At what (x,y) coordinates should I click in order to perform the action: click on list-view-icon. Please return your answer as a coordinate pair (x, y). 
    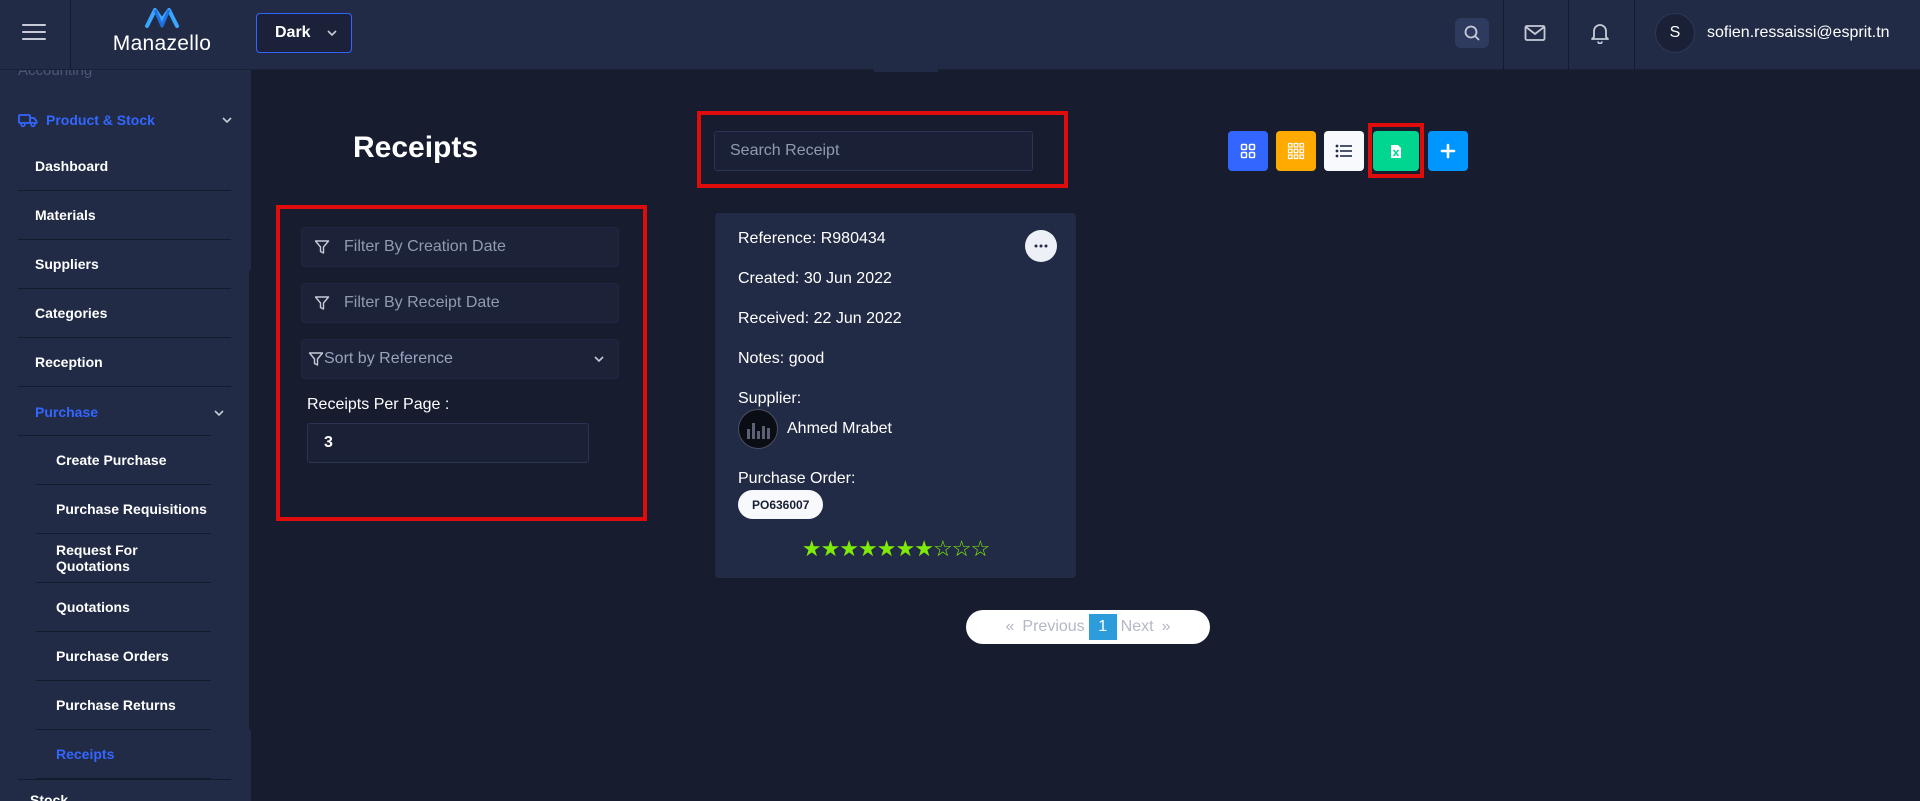
    Looking at the image, I should click on (1343, 151).